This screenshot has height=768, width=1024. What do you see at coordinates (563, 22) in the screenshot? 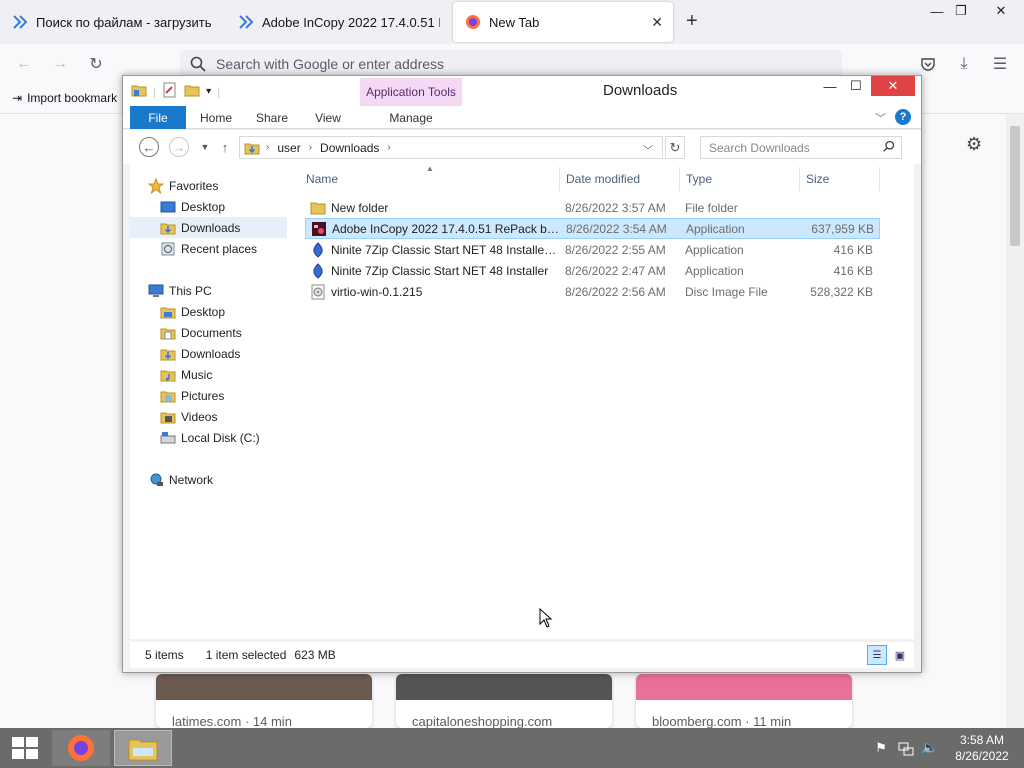
I see `browser-tab-new-tab: New Tab ✕` at bounding box center [563, 22].